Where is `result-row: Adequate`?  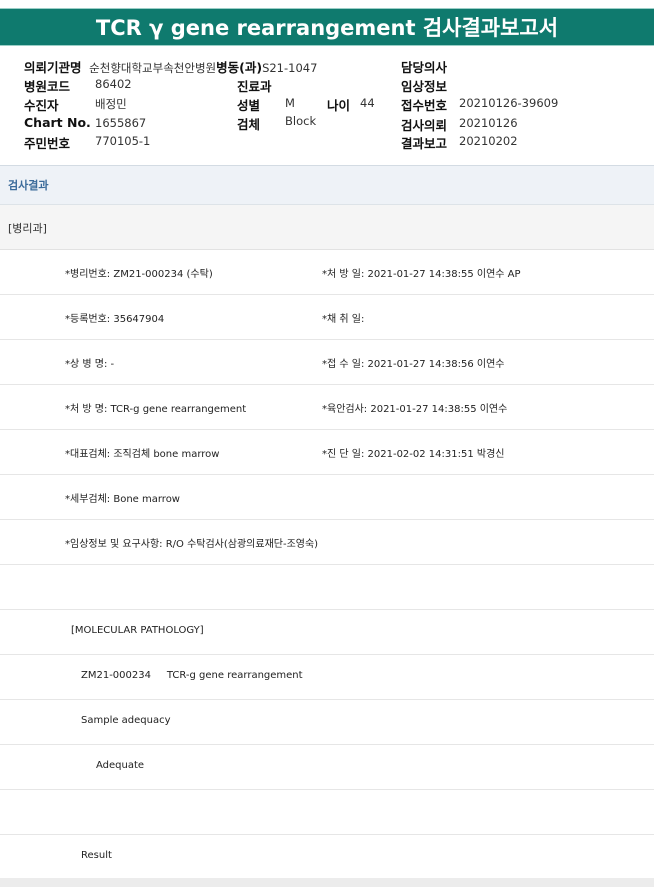 result-row: Adequate is located at coordinates (327, 767).